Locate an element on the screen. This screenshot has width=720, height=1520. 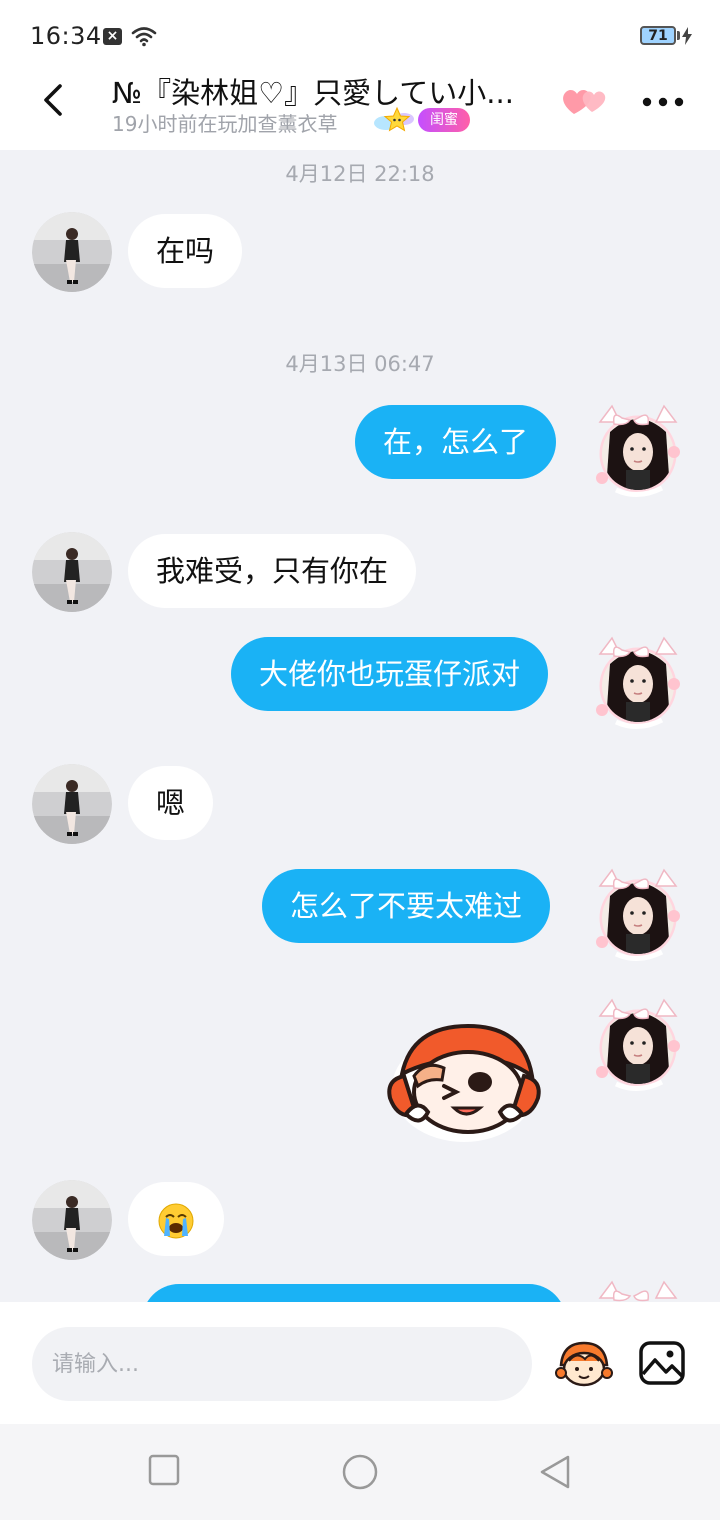
chat-header: №『染林姐♡』只愛してい小... 19小时前在玩加查薰衣草 闺蜜 is located at coordinates (360, 106).